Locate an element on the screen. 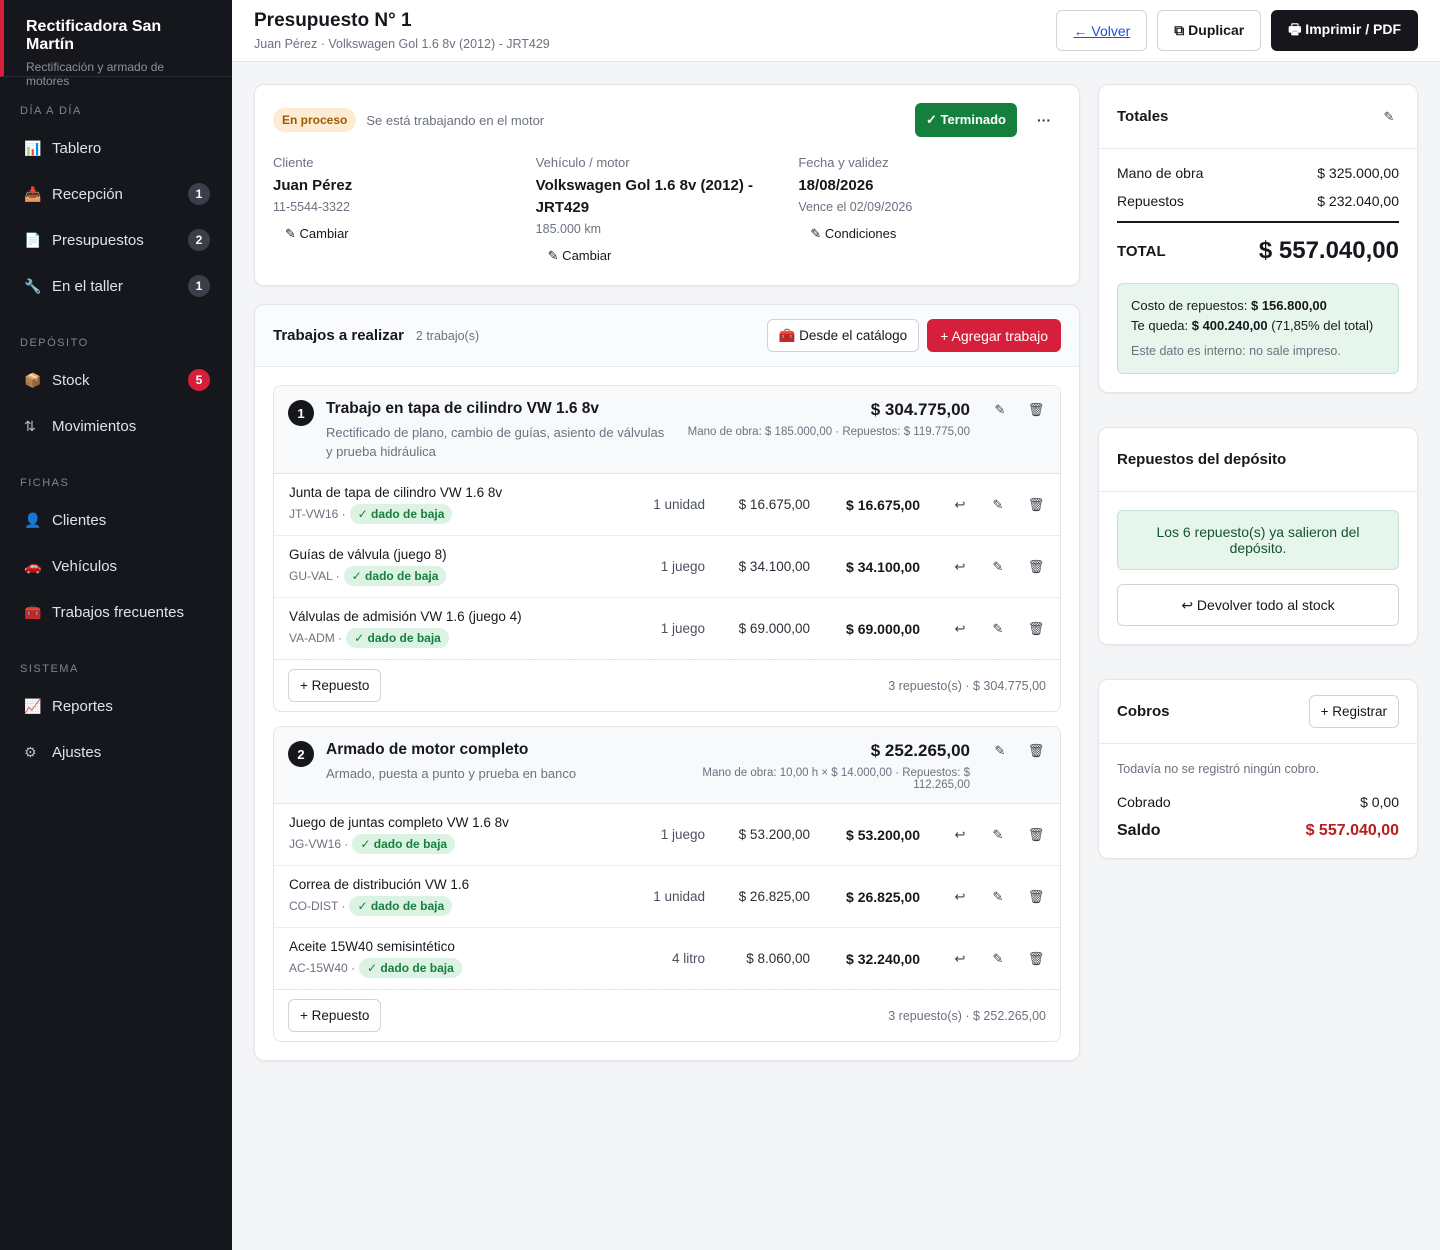  job-number: 2 is located at coordinates (301, 754).